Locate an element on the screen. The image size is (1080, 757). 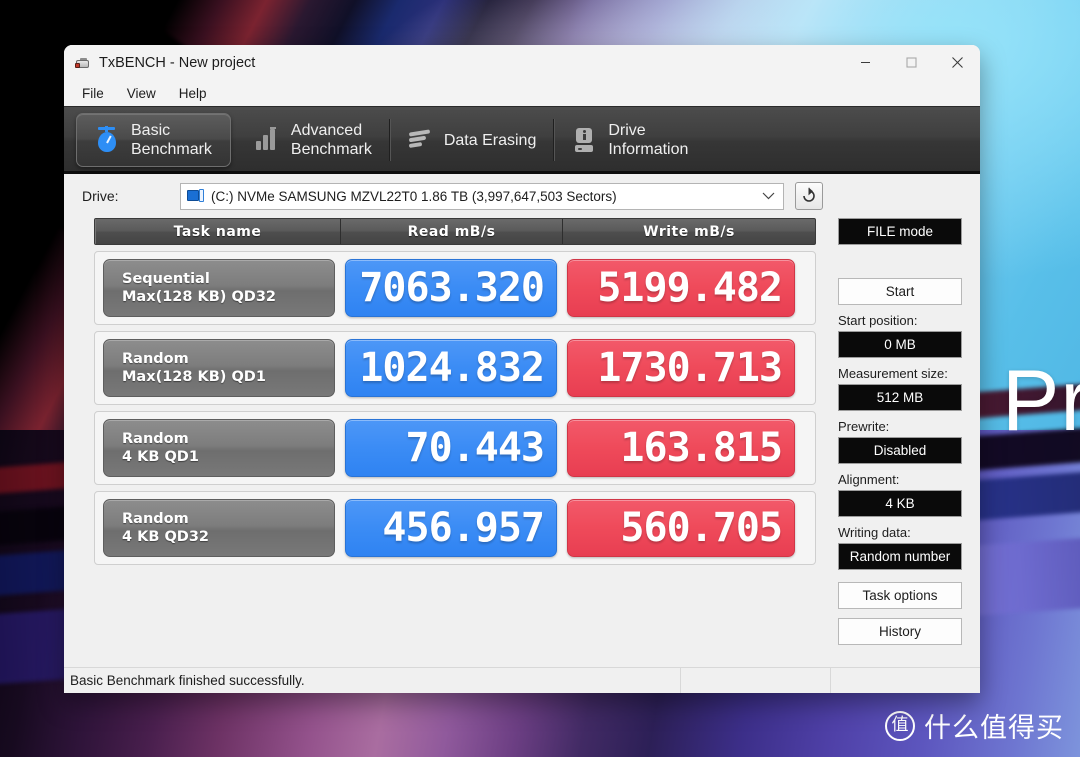
prewrite-field: Disabled is located at coordinates (900, 450).